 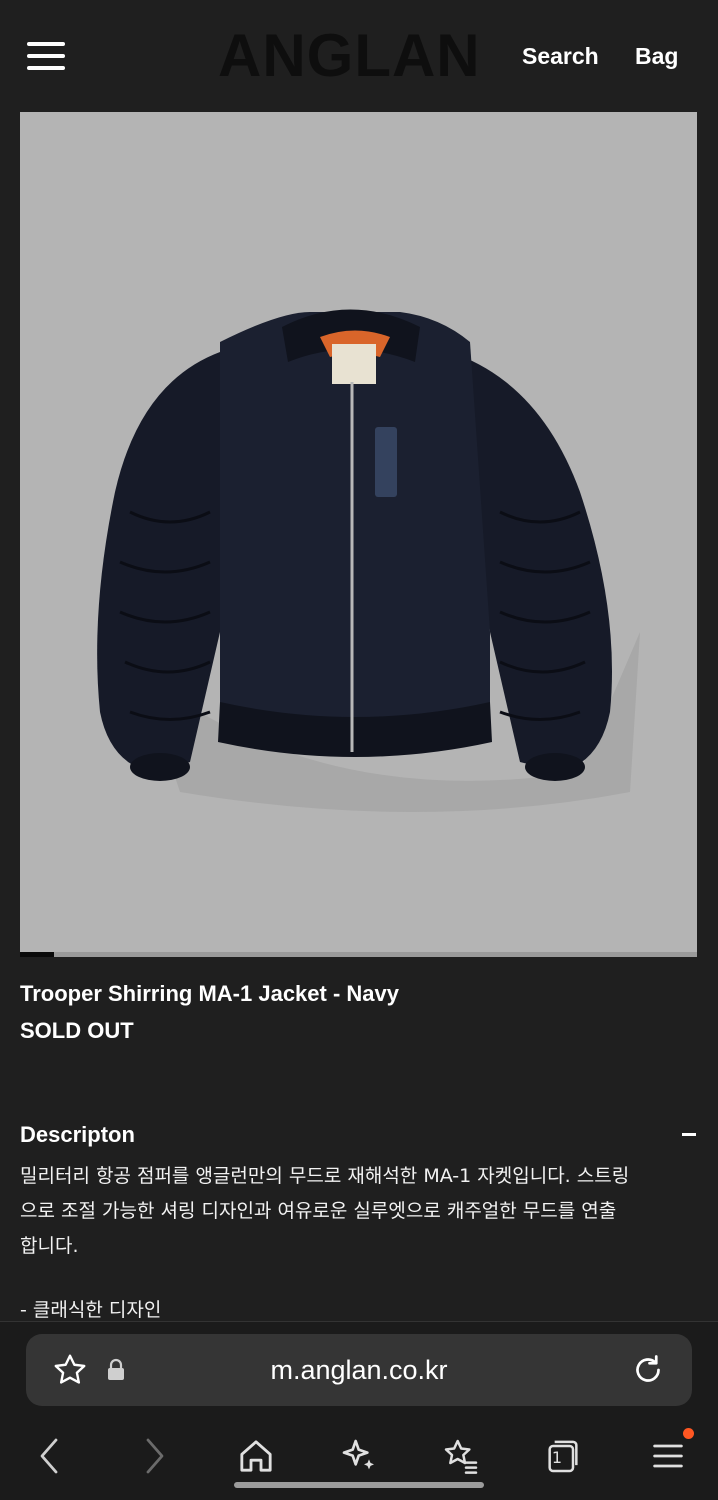 What do you see at coordinates (77, 1030) in the screenshot?
I see `stock-status: SOLD OUT` at bounding box center [77, 1030].